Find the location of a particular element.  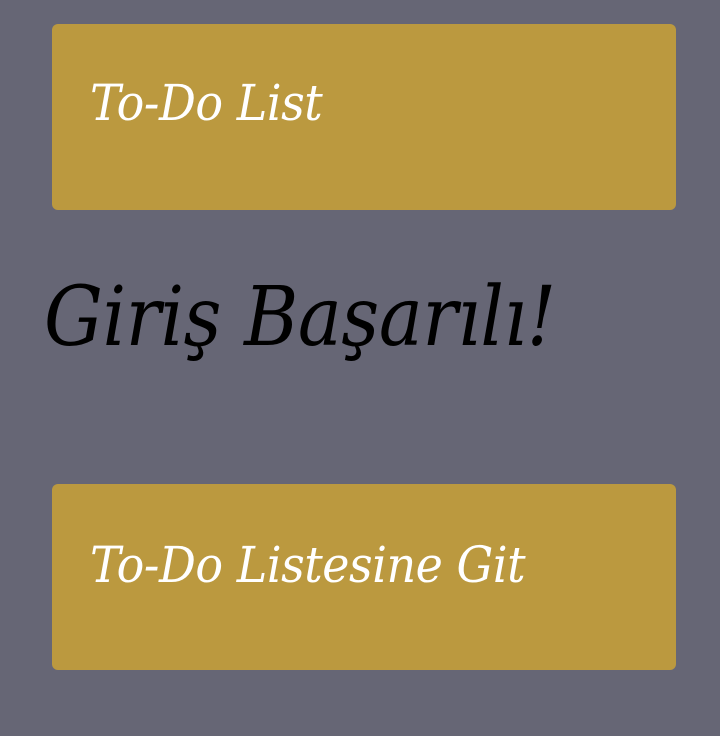

login-success-message: Giriş Başarılı! is located at coordinates (300, 317).